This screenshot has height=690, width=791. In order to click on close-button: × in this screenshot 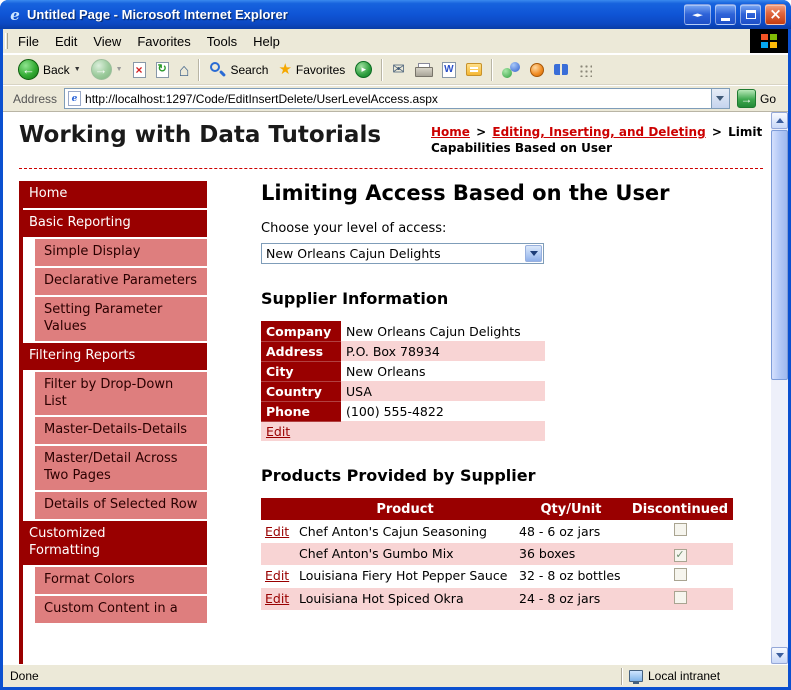, I will do `click(775, 14)`.